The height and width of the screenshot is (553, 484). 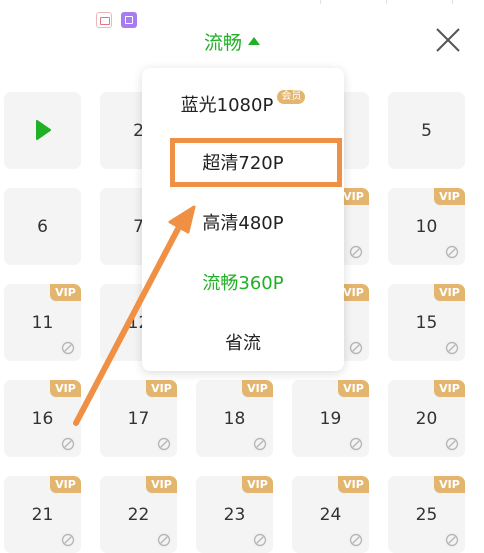 What do you see at coordinates (291, 97) in the screenshot?
I see `member-badge: 会员` at bounding box center [291, 97].